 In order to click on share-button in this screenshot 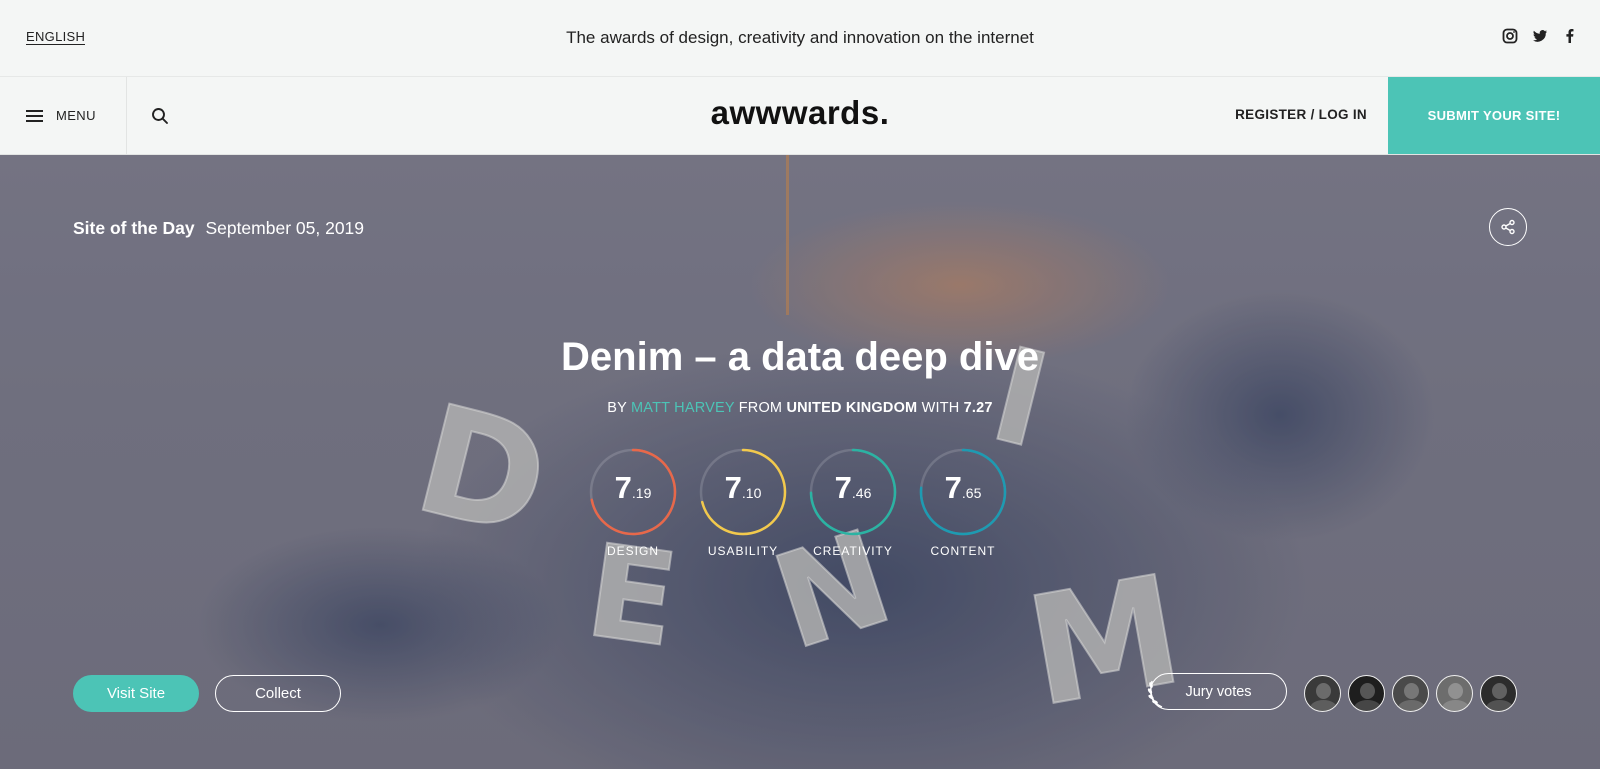, I will do `click(1508, 227)`.